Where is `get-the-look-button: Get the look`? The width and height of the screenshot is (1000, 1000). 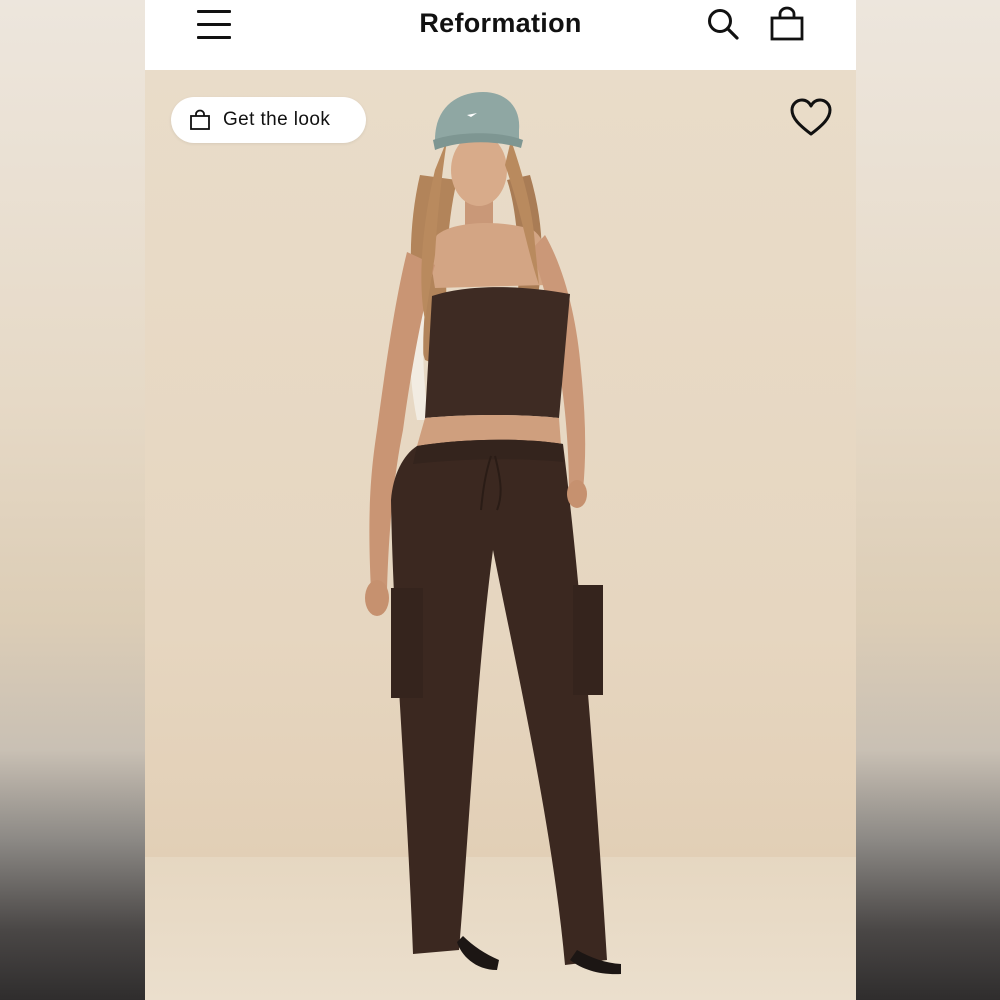
get-the-look-button: Get the look is located at coordinates (268, 120).